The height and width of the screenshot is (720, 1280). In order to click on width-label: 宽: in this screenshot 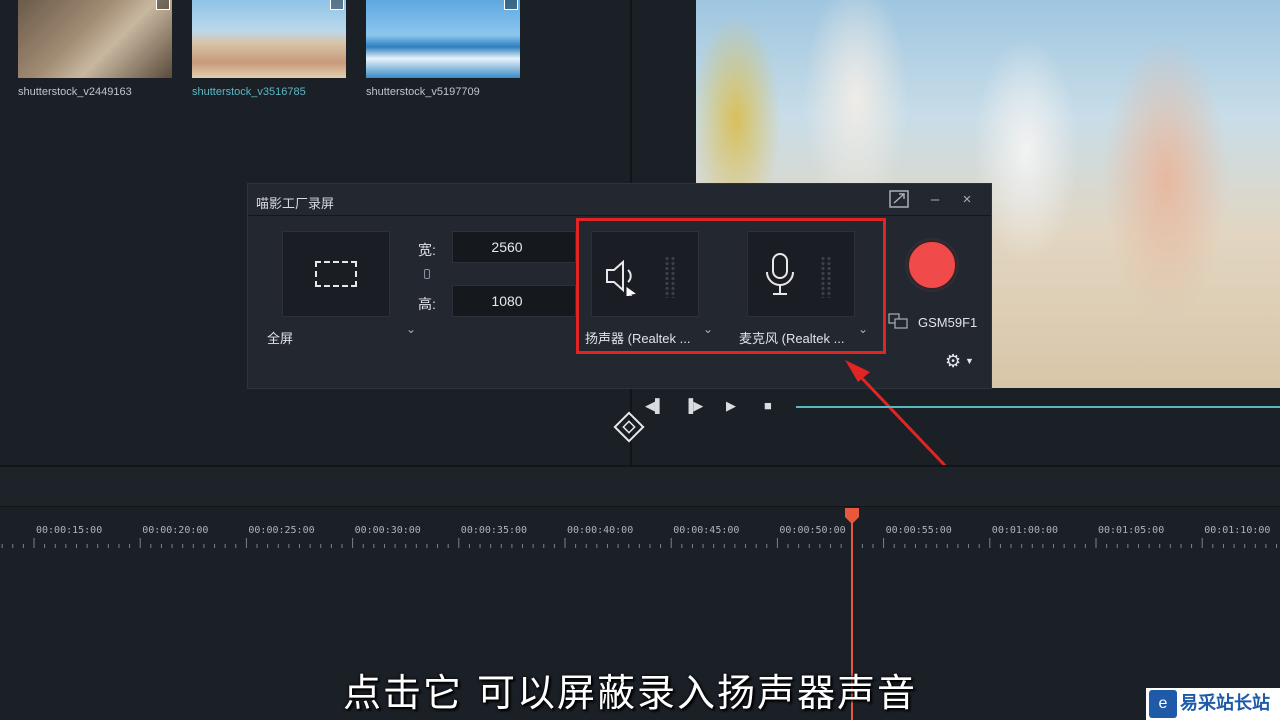, I will do `click(427, 250)`.